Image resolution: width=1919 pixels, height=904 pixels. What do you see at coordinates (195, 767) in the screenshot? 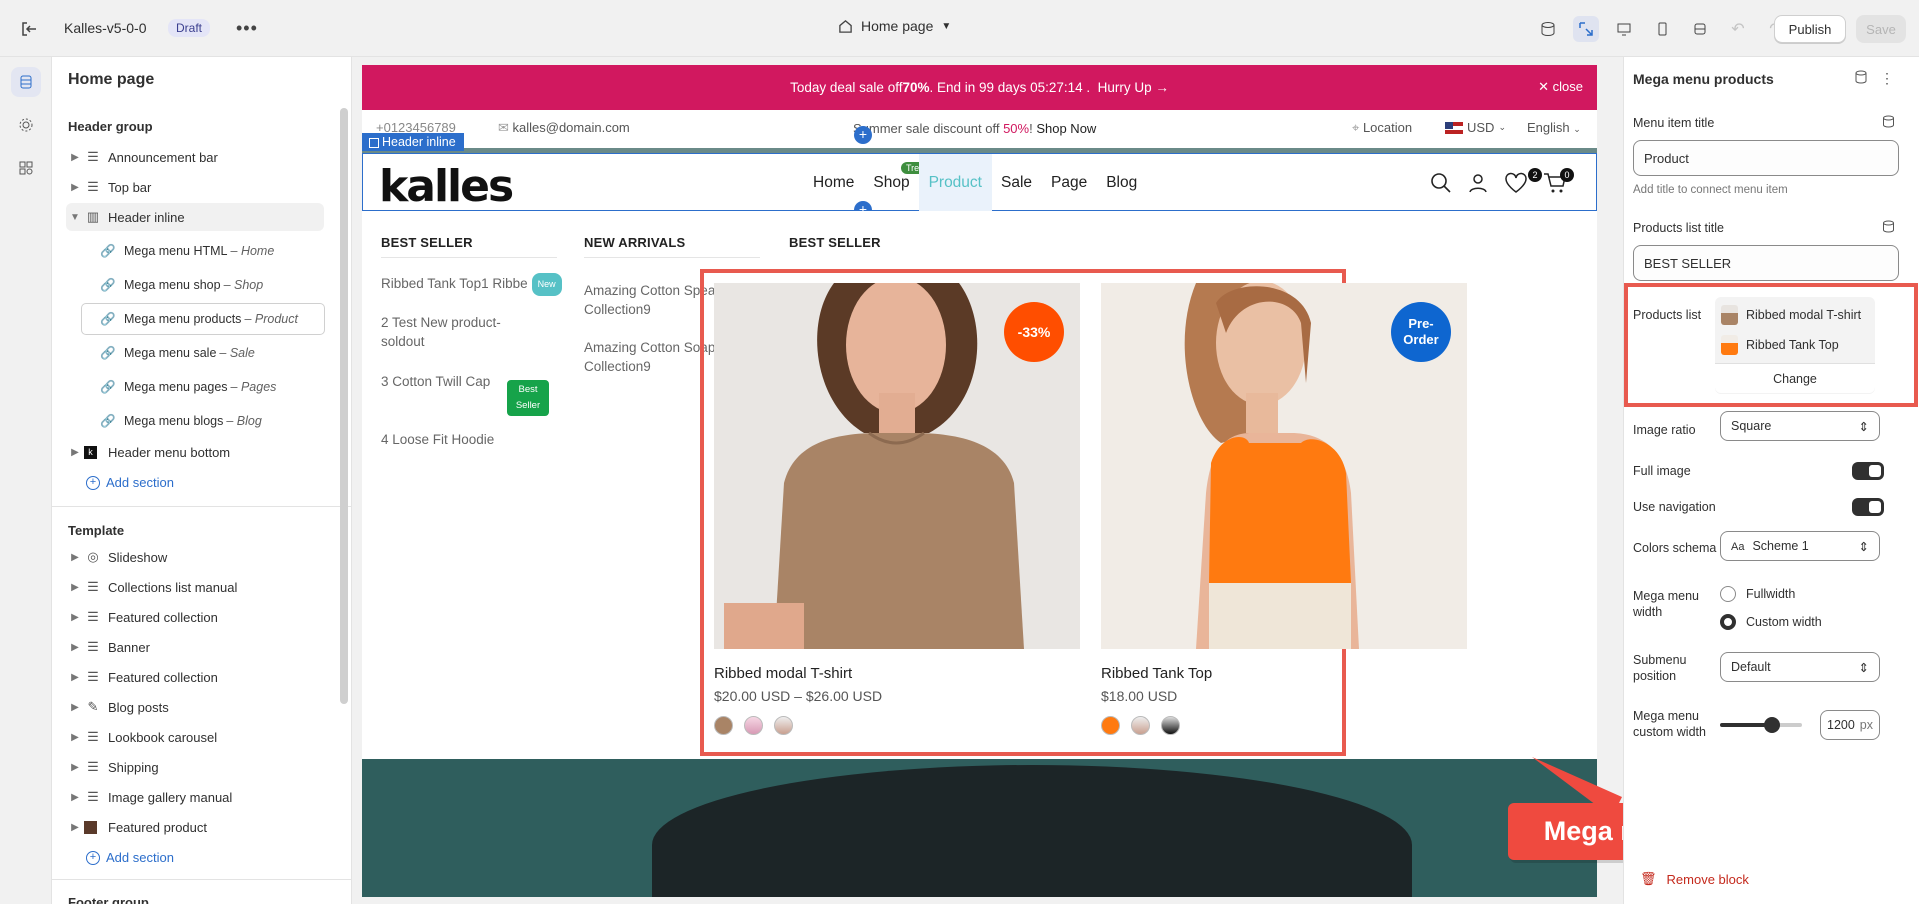
I see `sidebar-item-shipping: ▶ ☰ Shipping` at bounding box center [195, 767].